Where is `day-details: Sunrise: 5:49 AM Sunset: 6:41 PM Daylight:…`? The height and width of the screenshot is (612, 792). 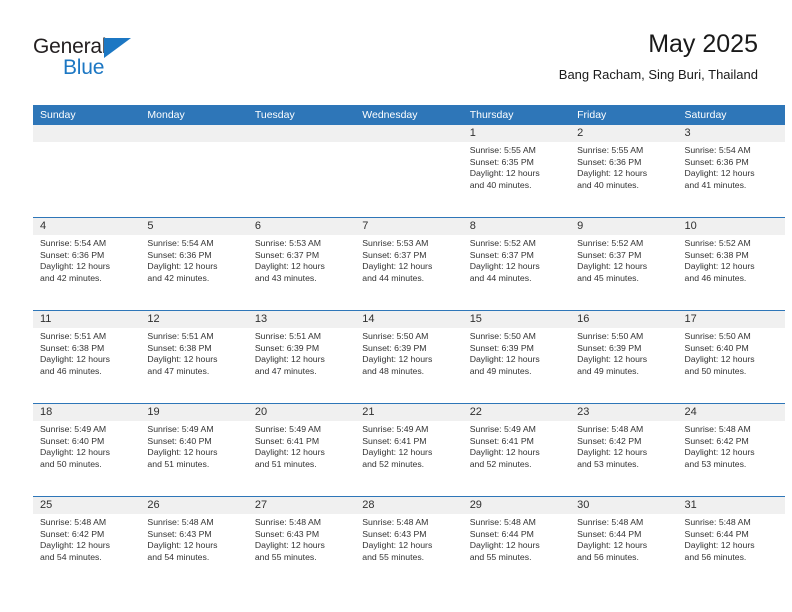 day-details: Sunrise: 5:49 AM Sunset: 6:41 PM Daylight:… is located at coordinates (516, 445).